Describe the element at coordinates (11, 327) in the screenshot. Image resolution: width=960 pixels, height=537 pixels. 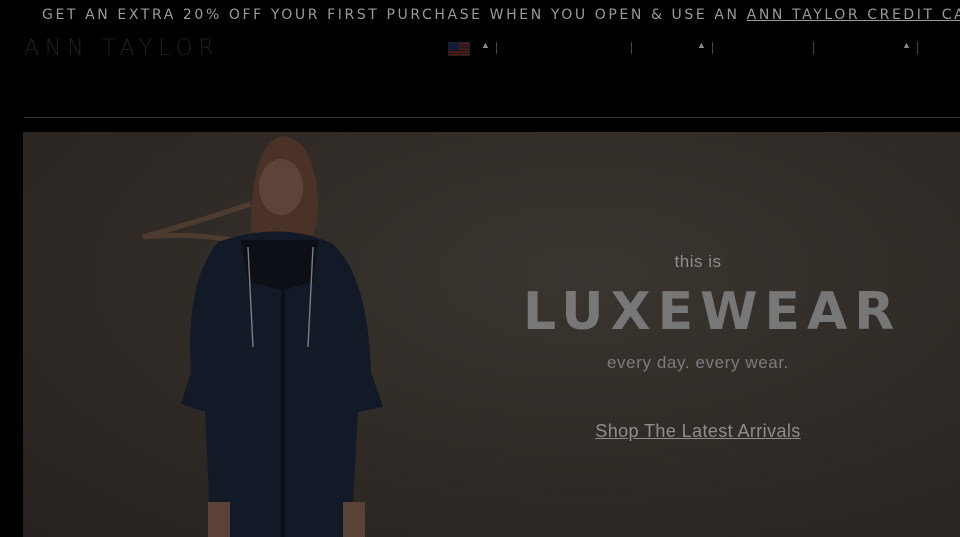
I see `left-gutter` at that location.